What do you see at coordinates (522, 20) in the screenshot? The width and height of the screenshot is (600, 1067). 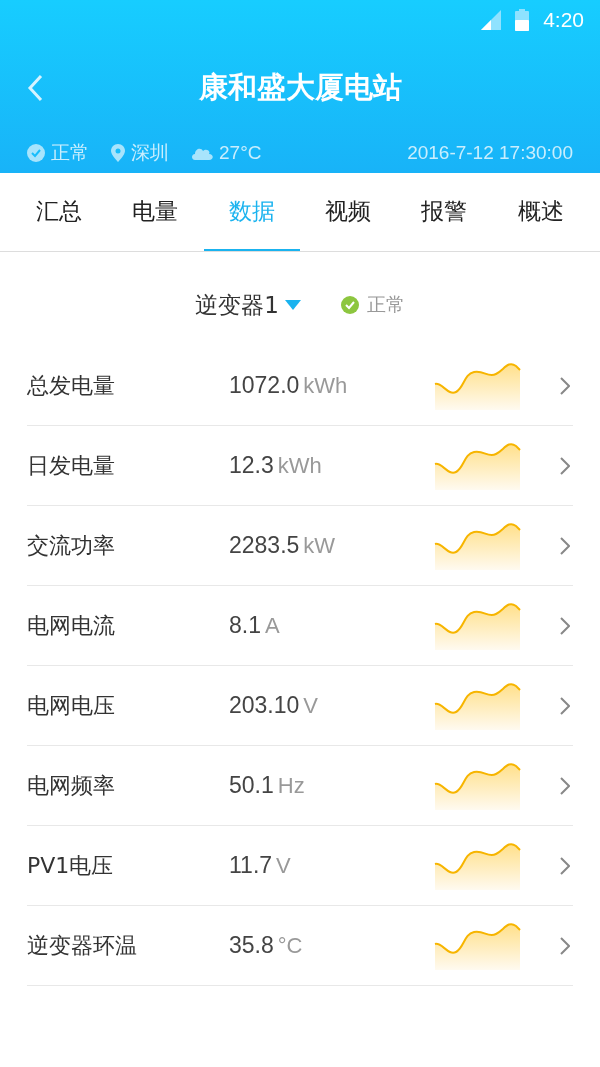 I see `battery-icon` at bounding box center [522, 20].